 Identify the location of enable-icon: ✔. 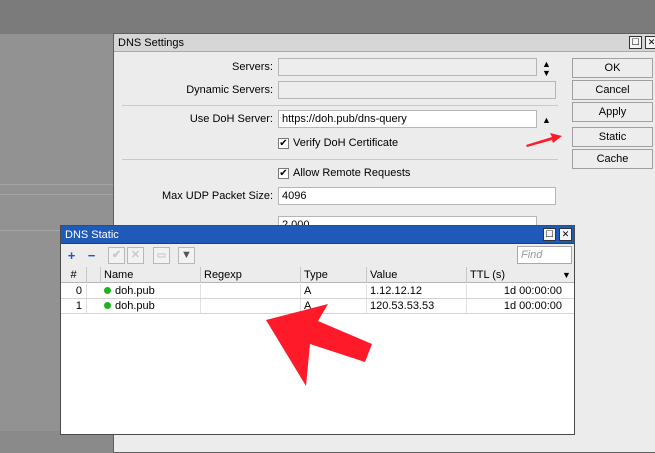
(116, 255).